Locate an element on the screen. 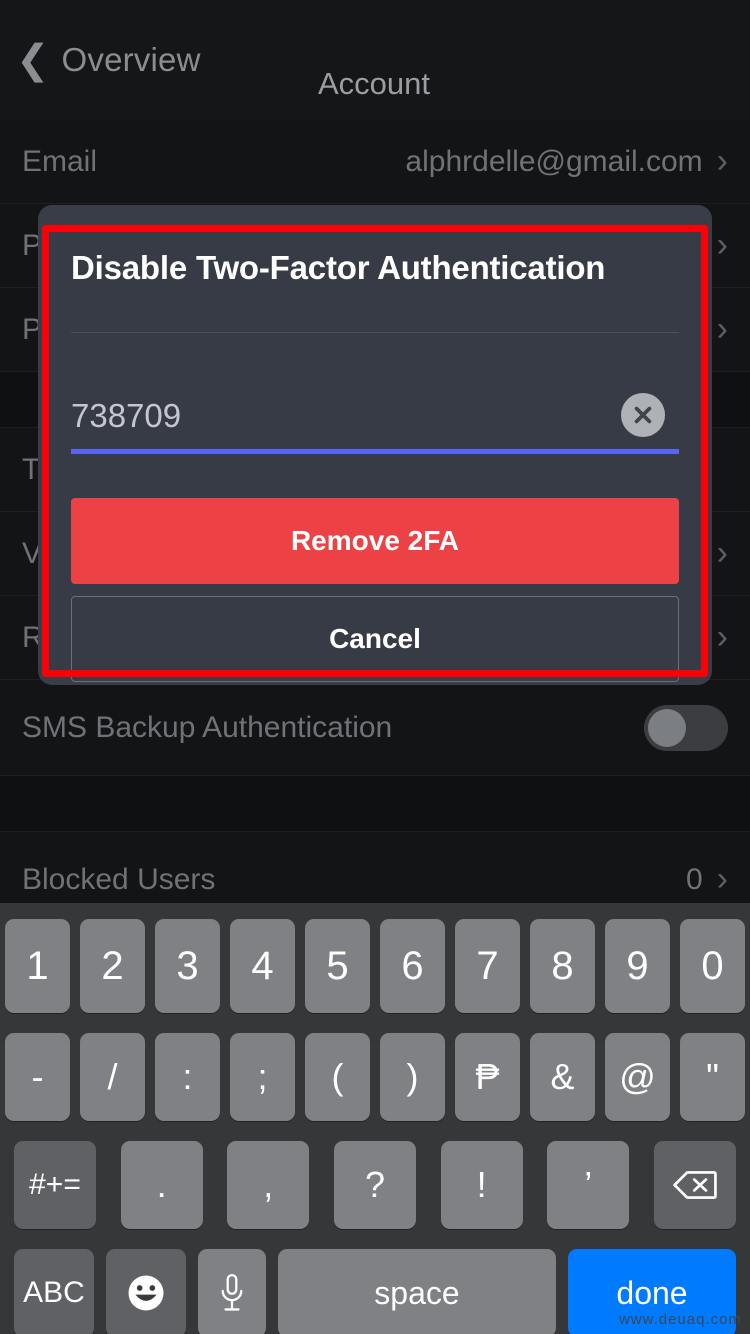 The image size is (750, 1334). key-4: 4 is located at coordinates (262, 966).